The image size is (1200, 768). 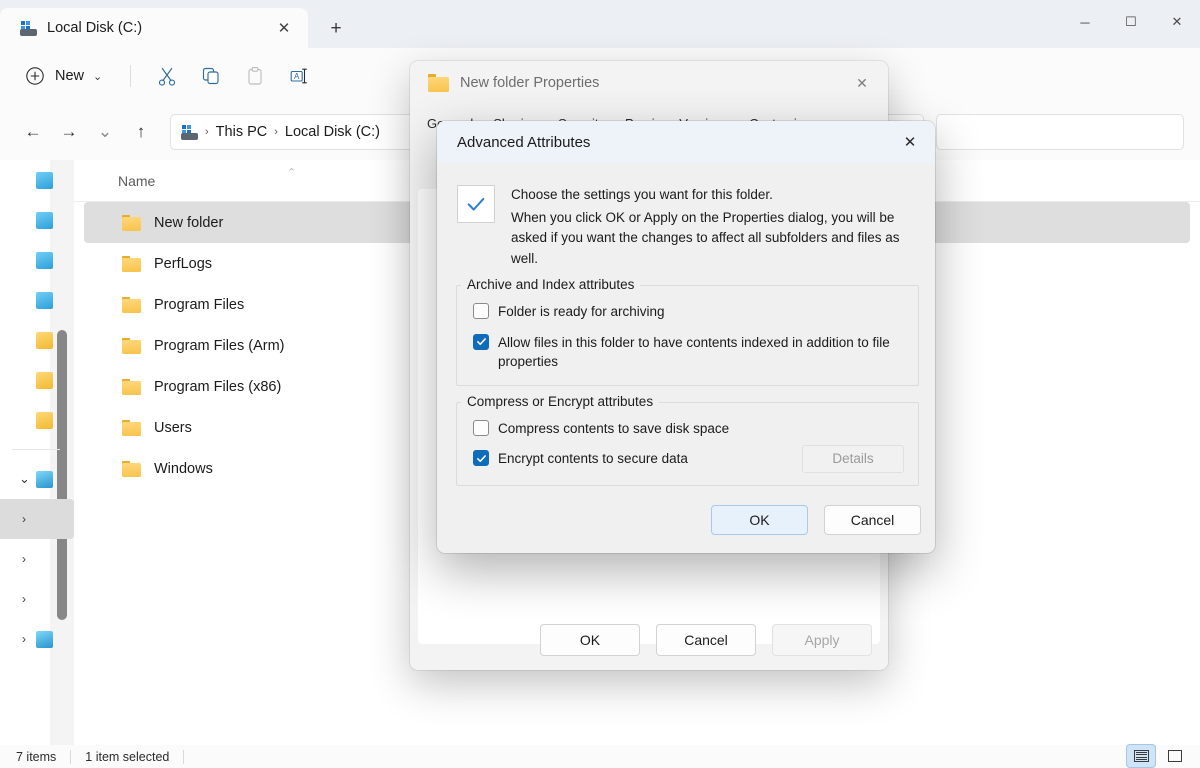 I want to click on column-header-name: Name, so click(x=114, y=181).